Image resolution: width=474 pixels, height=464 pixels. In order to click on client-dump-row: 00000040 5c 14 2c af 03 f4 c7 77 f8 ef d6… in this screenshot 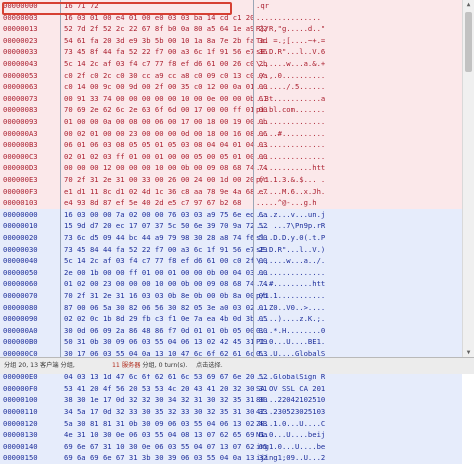, I will do `click(231, 261)`.